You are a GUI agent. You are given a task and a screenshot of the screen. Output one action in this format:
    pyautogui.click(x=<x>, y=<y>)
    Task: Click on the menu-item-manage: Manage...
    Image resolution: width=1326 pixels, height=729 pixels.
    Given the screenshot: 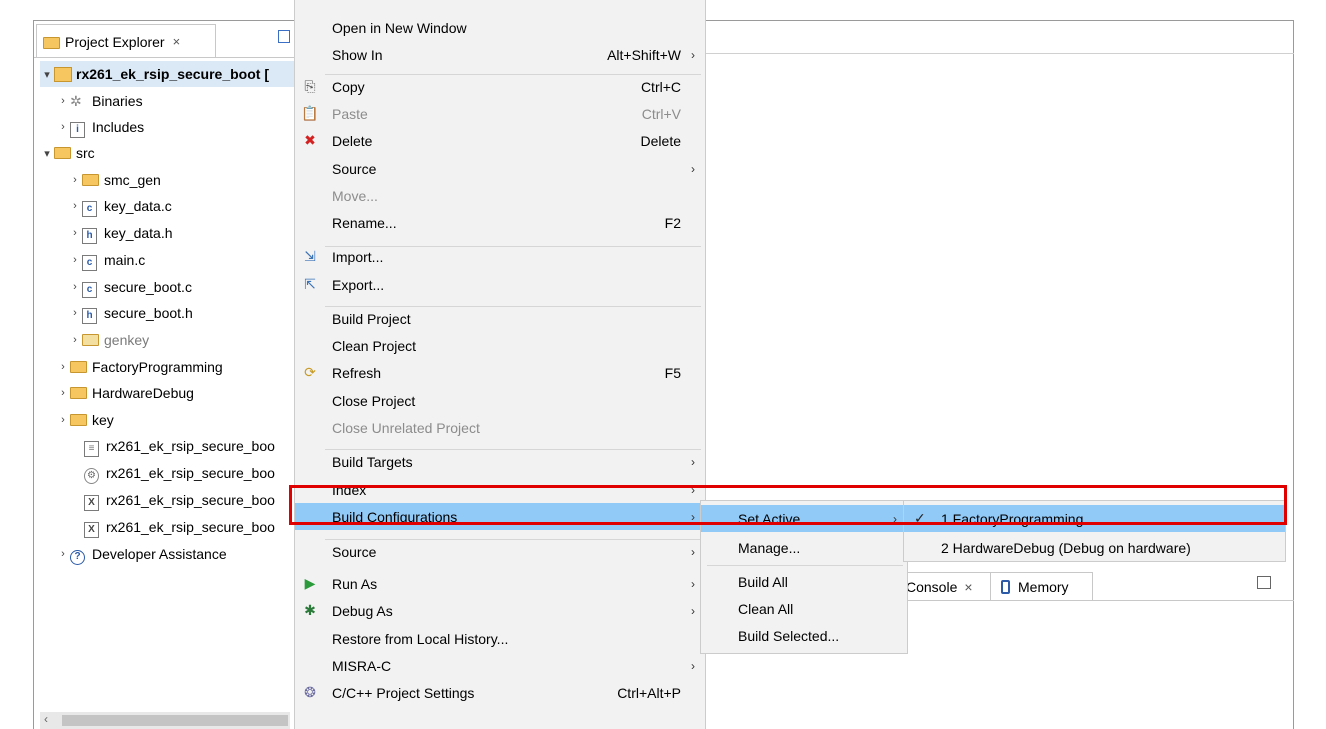 What is the action you would take?
    pyautogui.click(x=804, y=547)
    